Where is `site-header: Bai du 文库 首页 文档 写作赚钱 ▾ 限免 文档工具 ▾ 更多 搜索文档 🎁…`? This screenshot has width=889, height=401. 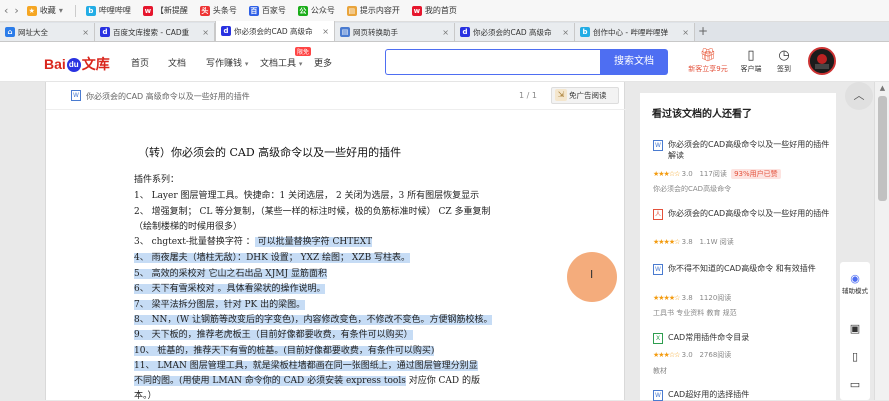 site-header: Bai du 文库 首页 文档 写作赚钱 ▾ 限免 文档工具 ▾ 更多 搜索文档 🎁… is located at coordinates (444, 62).